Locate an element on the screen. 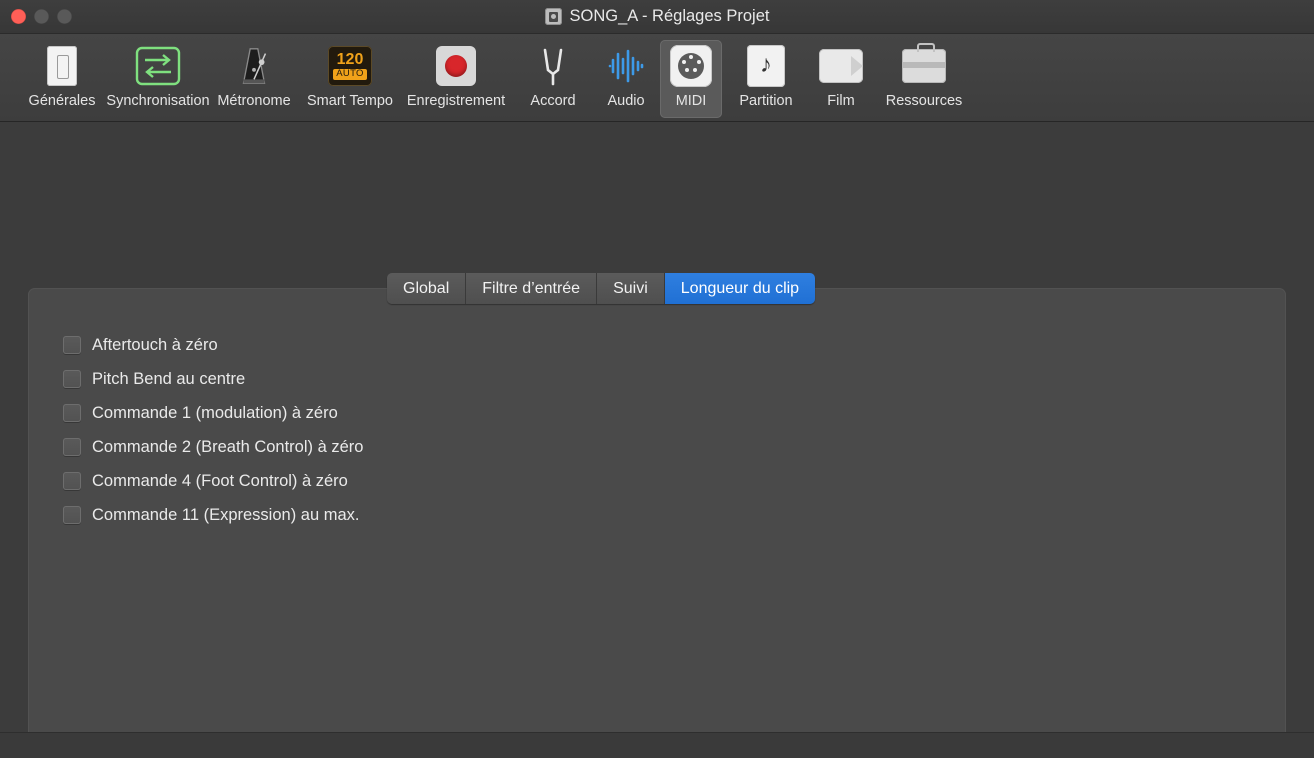 The height and width of the screenshot is (758, 1314). toolbar-label-metronome: Métronome is located at coordinates (254, 101).